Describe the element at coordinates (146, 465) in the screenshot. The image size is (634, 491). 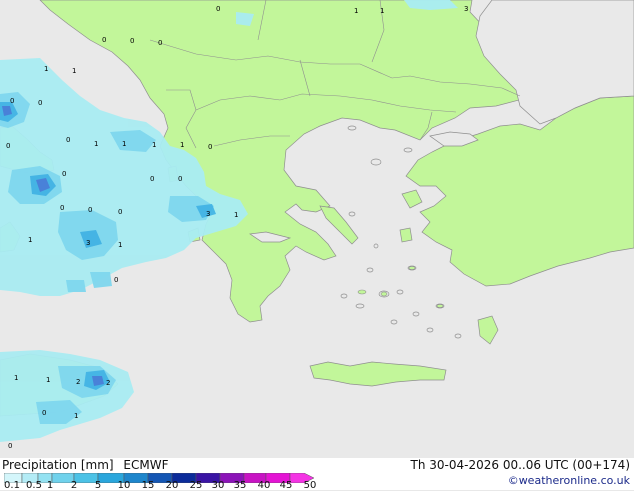
I see `legend-model: ECMWF` at that location.